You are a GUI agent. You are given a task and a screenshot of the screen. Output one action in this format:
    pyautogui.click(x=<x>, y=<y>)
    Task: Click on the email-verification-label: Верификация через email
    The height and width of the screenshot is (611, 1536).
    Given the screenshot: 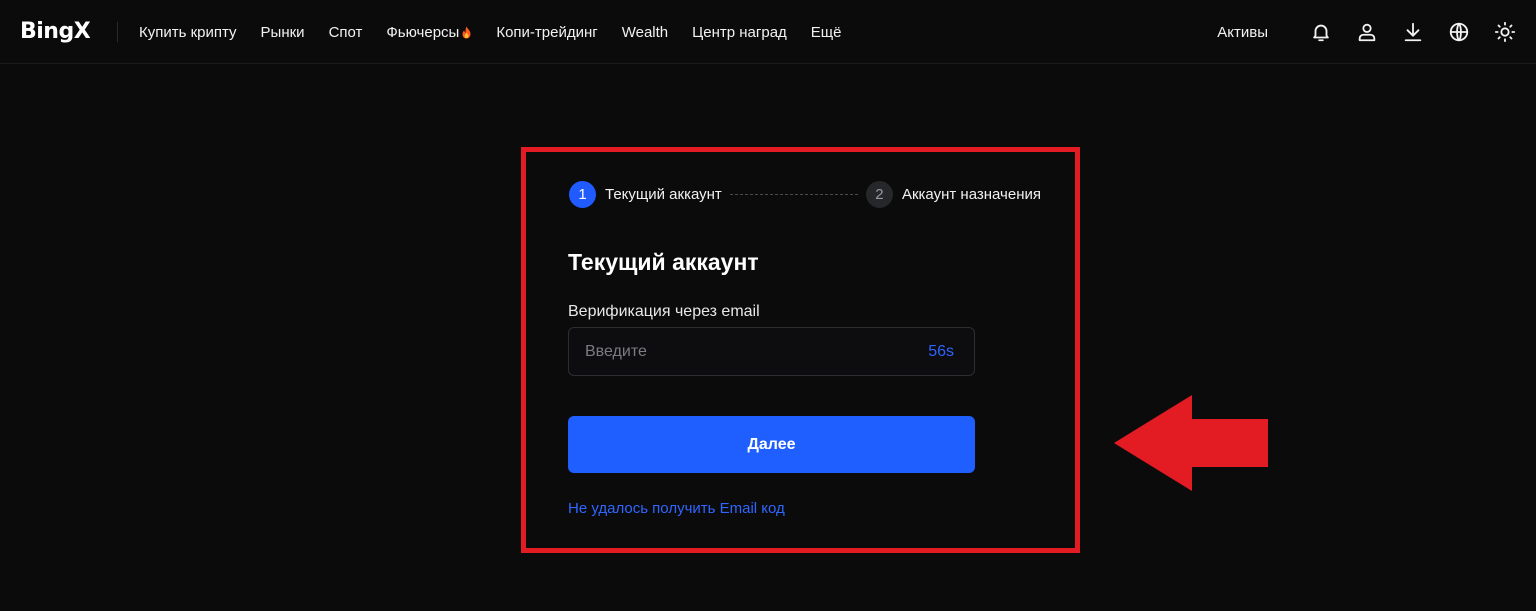 What is the action you would take?
    pyautogui.click(x=664, y=311)
    